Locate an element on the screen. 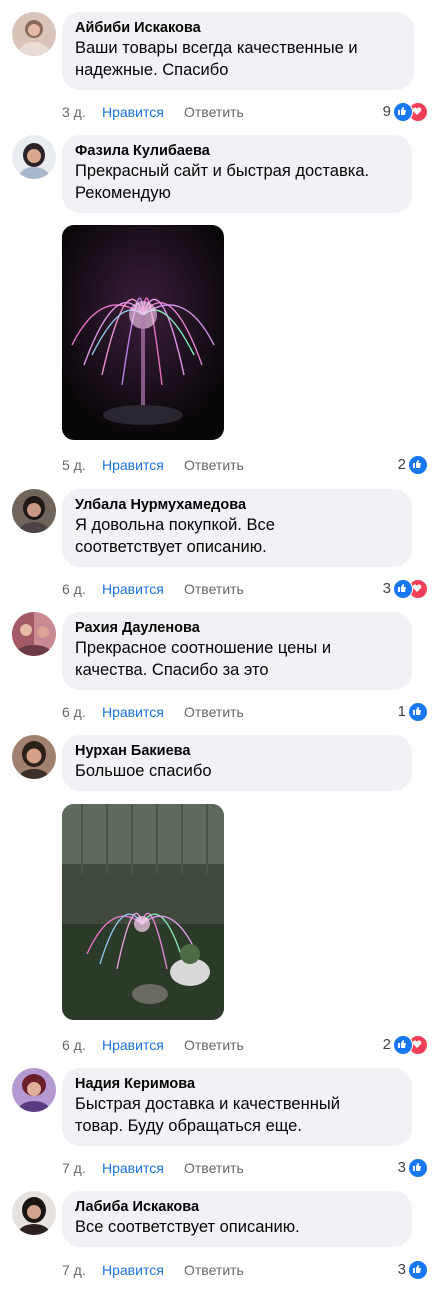  comment-author: Айбиби Искакова is located at coordinates (238, 28).